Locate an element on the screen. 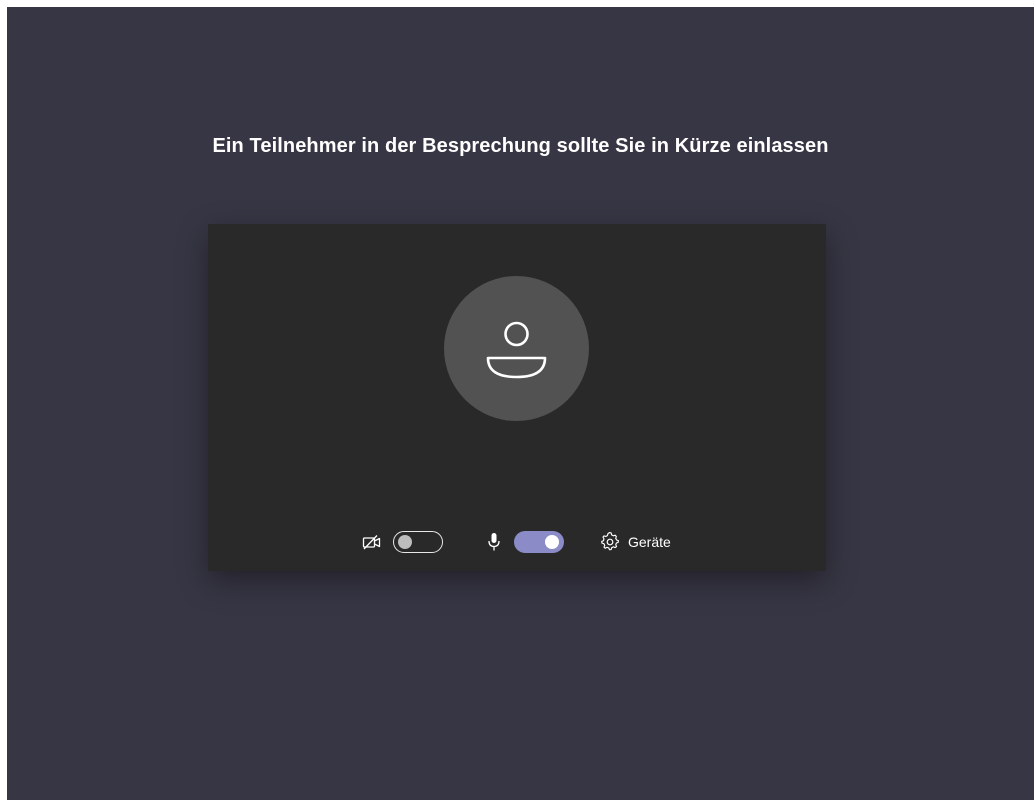  devices-button: Geräte is located at coordinates (635, 542).